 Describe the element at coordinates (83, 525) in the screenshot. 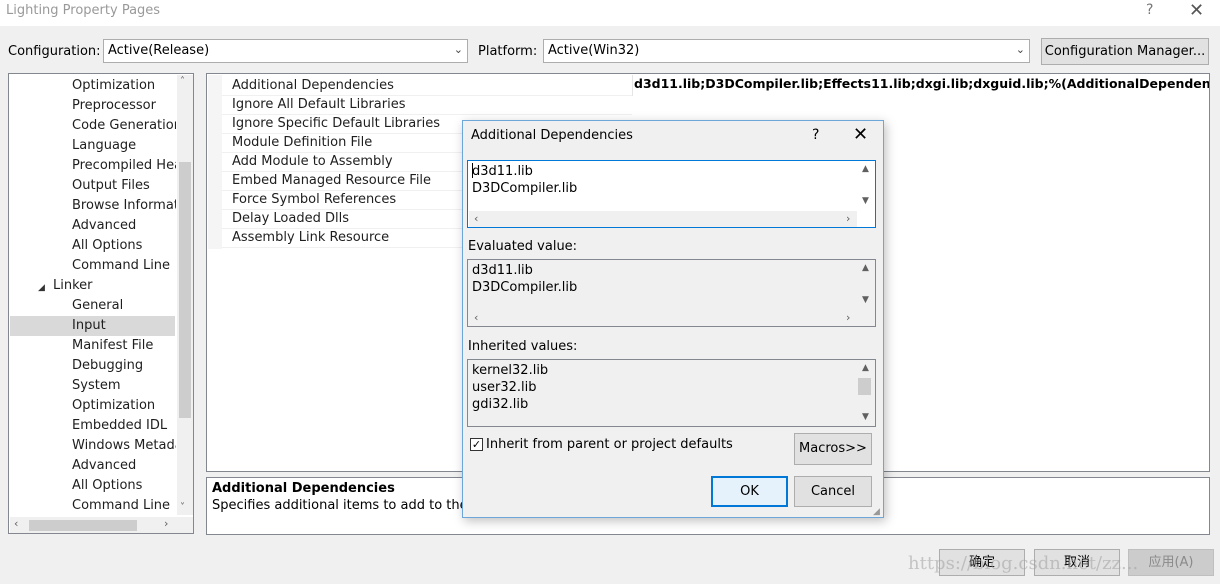

I see `tree-hscroll-thumb` at that location.